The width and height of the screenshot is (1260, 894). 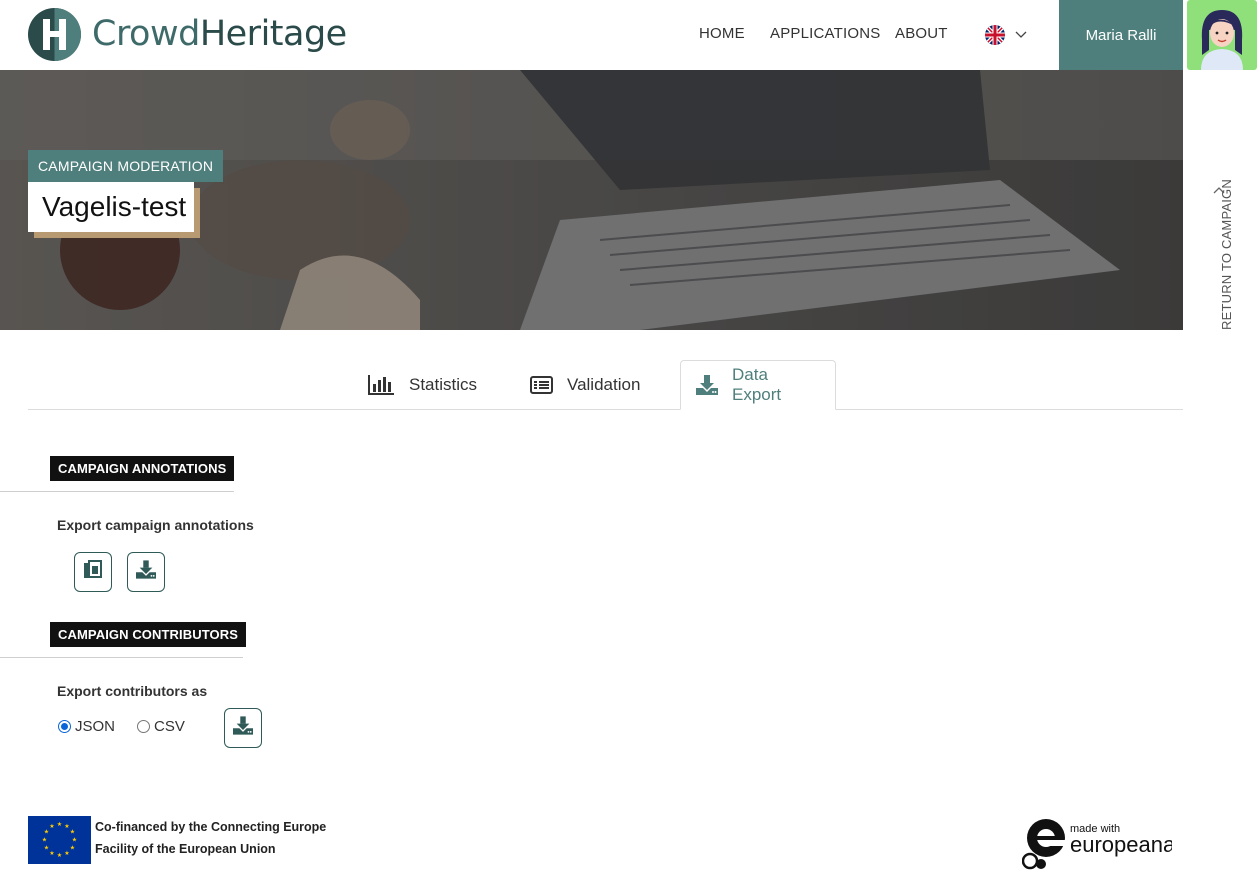 I want to click on tab-validation: Validation, so click(x=585, y=385).